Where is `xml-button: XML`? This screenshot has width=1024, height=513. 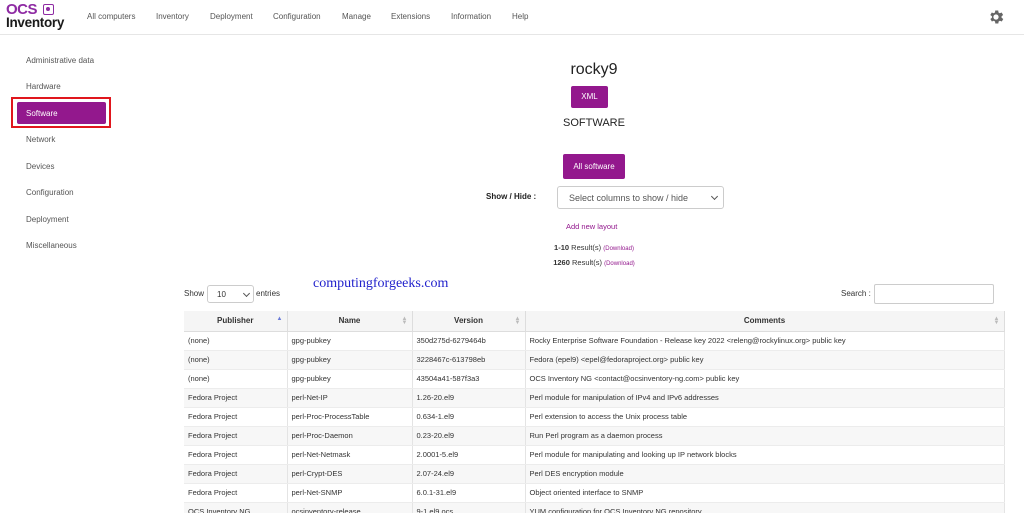
xml-button: XML is located at coordinates (589, 97).